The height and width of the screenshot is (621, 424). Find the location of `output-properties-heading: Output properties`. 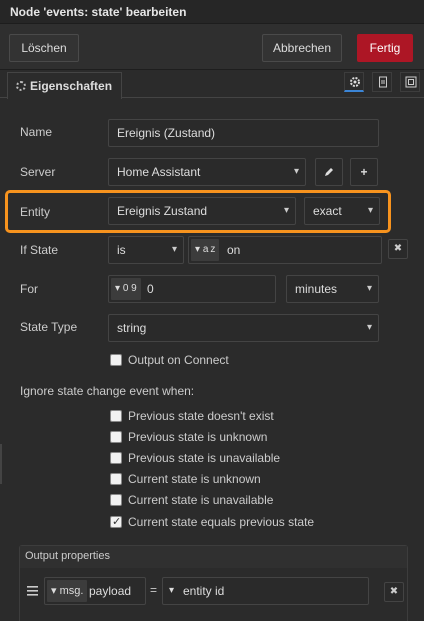

output-properties-heading: Output properties is located at coordinates (213, 557).